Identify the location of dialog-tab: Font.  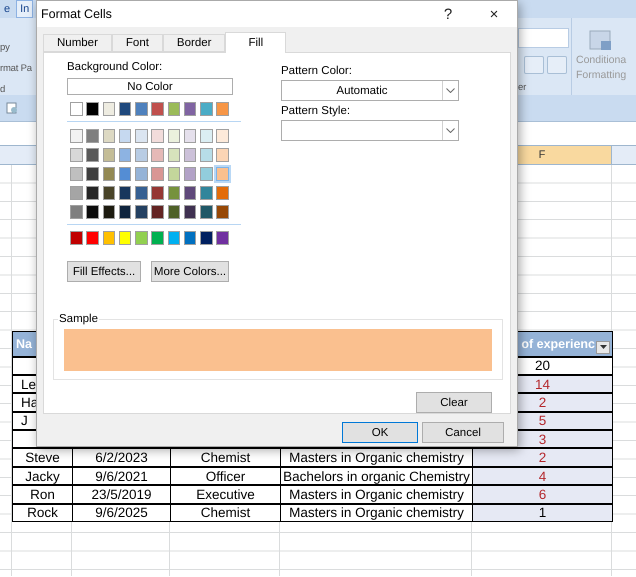
(137, 43).